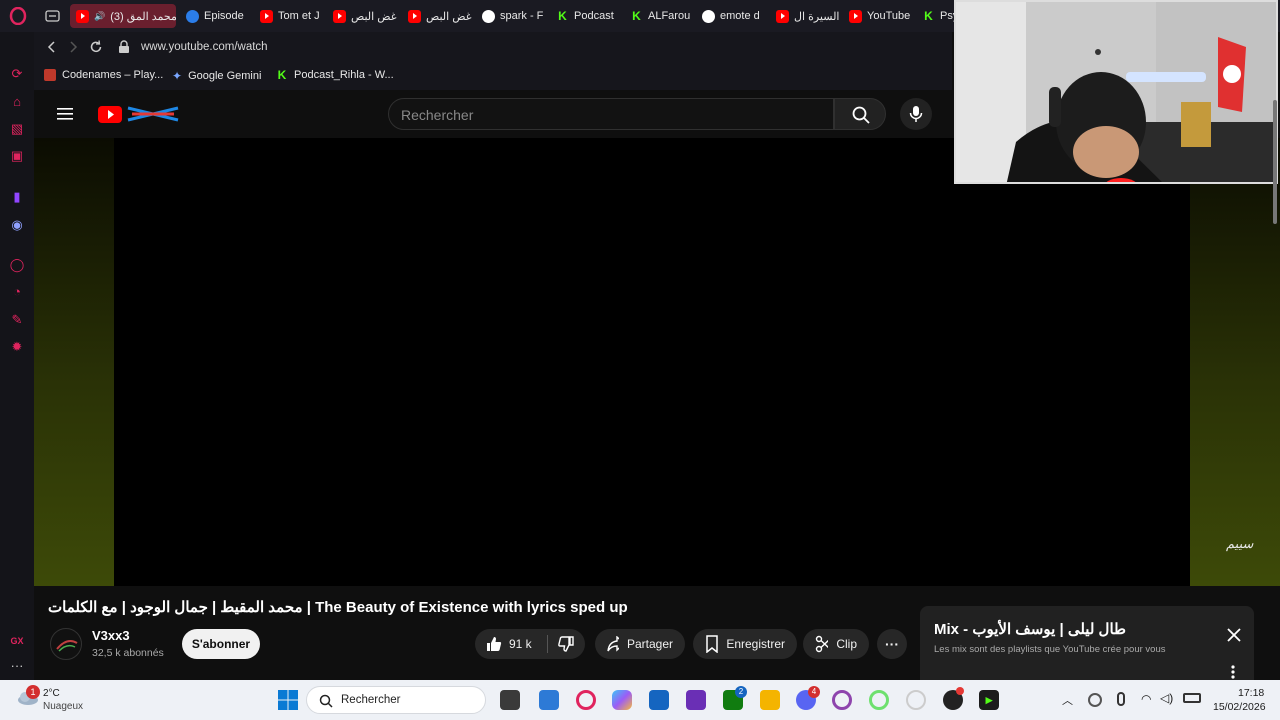 Image resolution: width=1280 pixels, height=720 pixels. I want to click on widgets-icon, so click(549, 700).